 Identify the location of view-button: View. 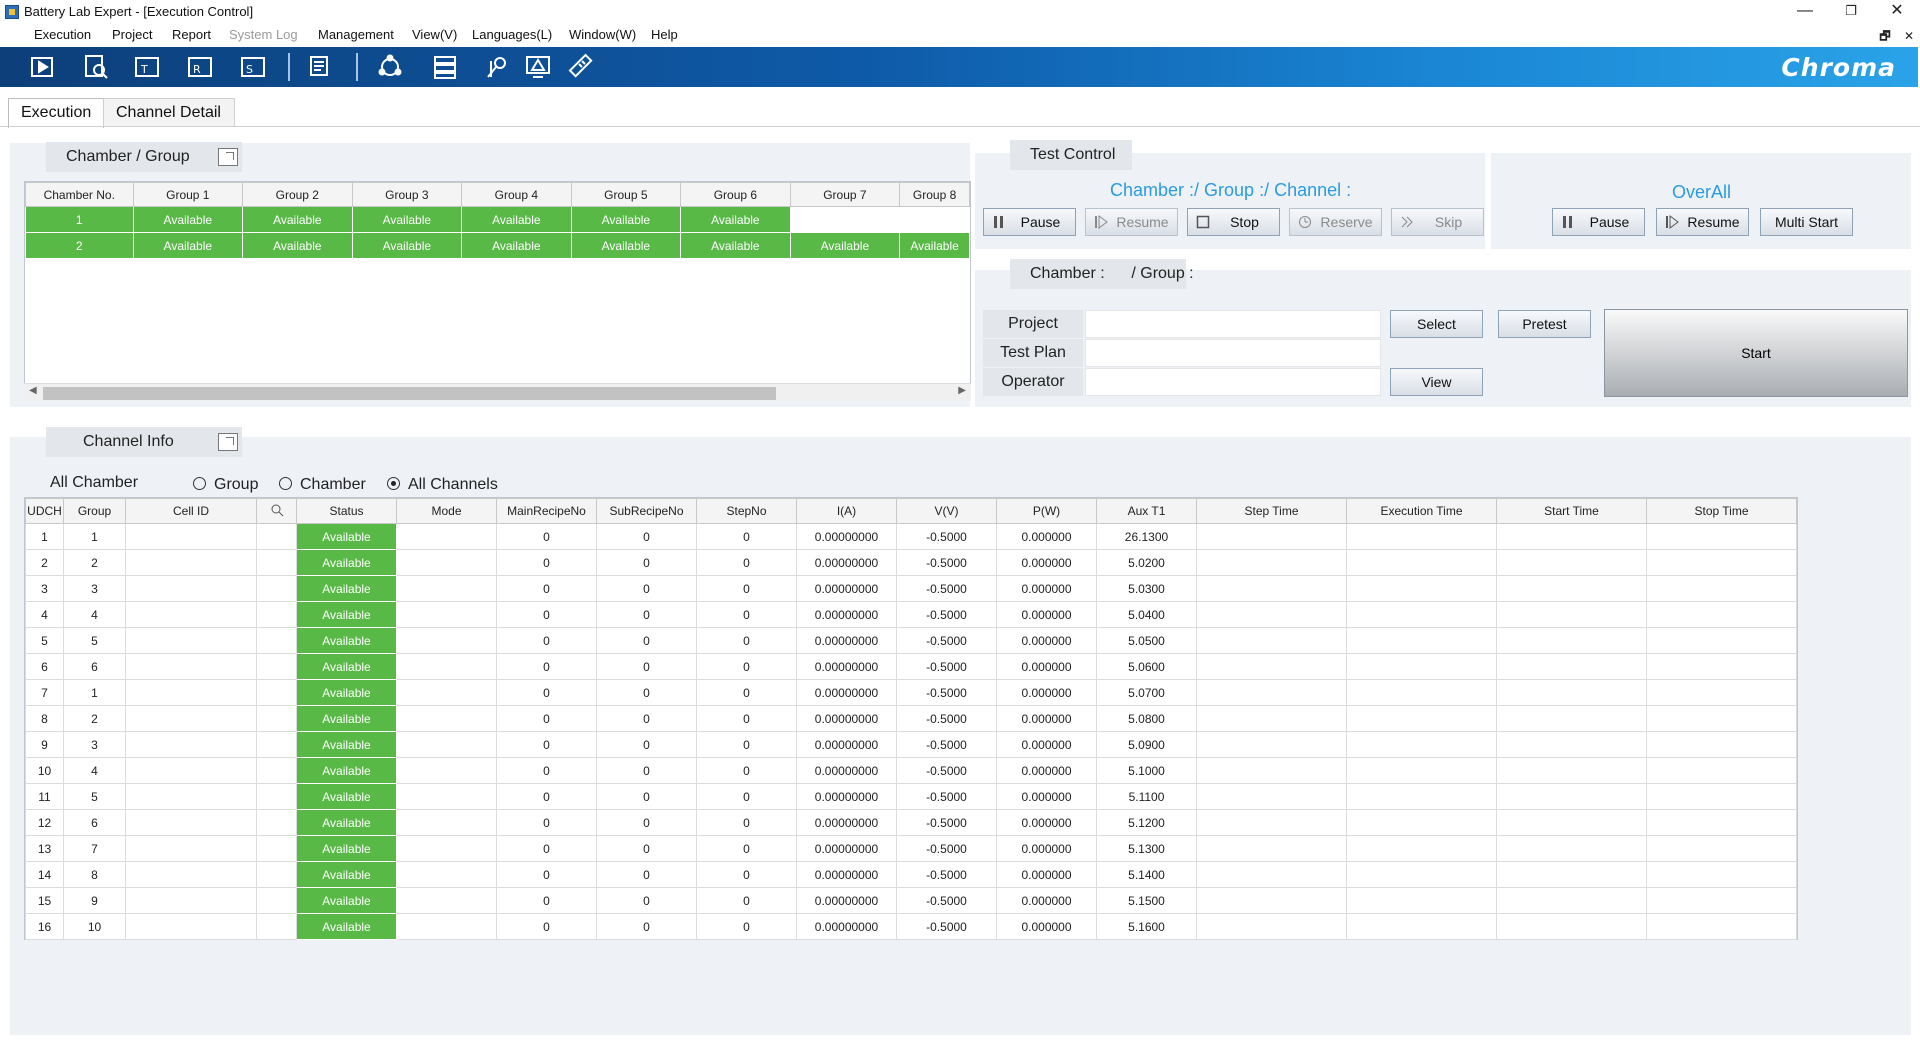
(1436, 382).